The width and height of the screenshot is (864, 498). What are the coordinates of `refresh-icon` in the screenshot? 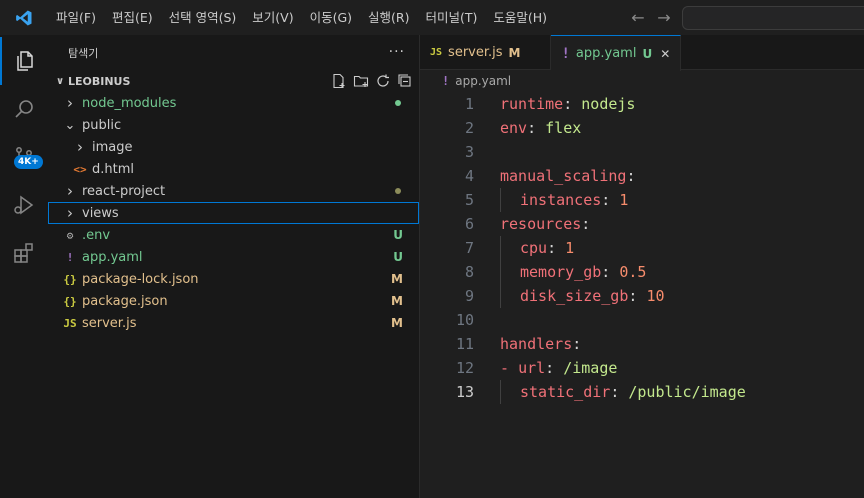 It's located at (383, 81).